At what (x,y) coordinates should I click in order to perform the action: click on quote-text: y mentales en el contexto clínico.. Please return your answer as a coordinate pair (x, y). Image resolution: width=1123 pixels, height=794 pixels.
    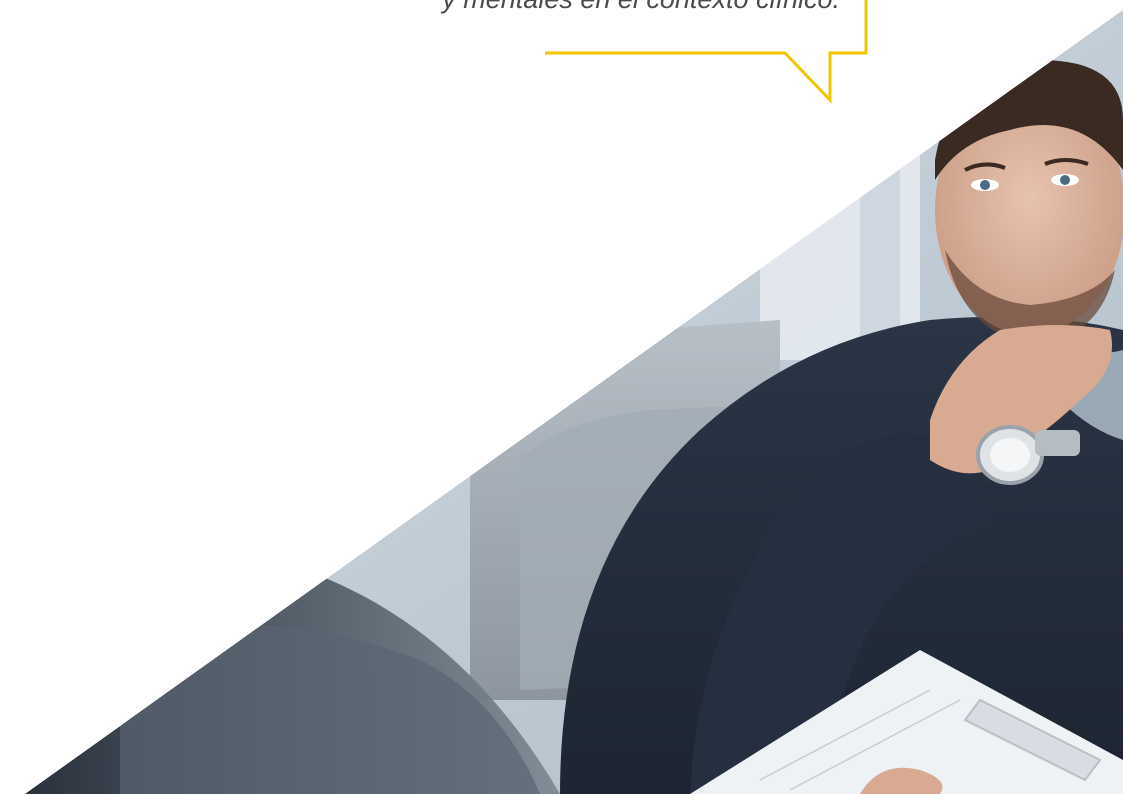
    Looking at the image, I should click on (510, 8).